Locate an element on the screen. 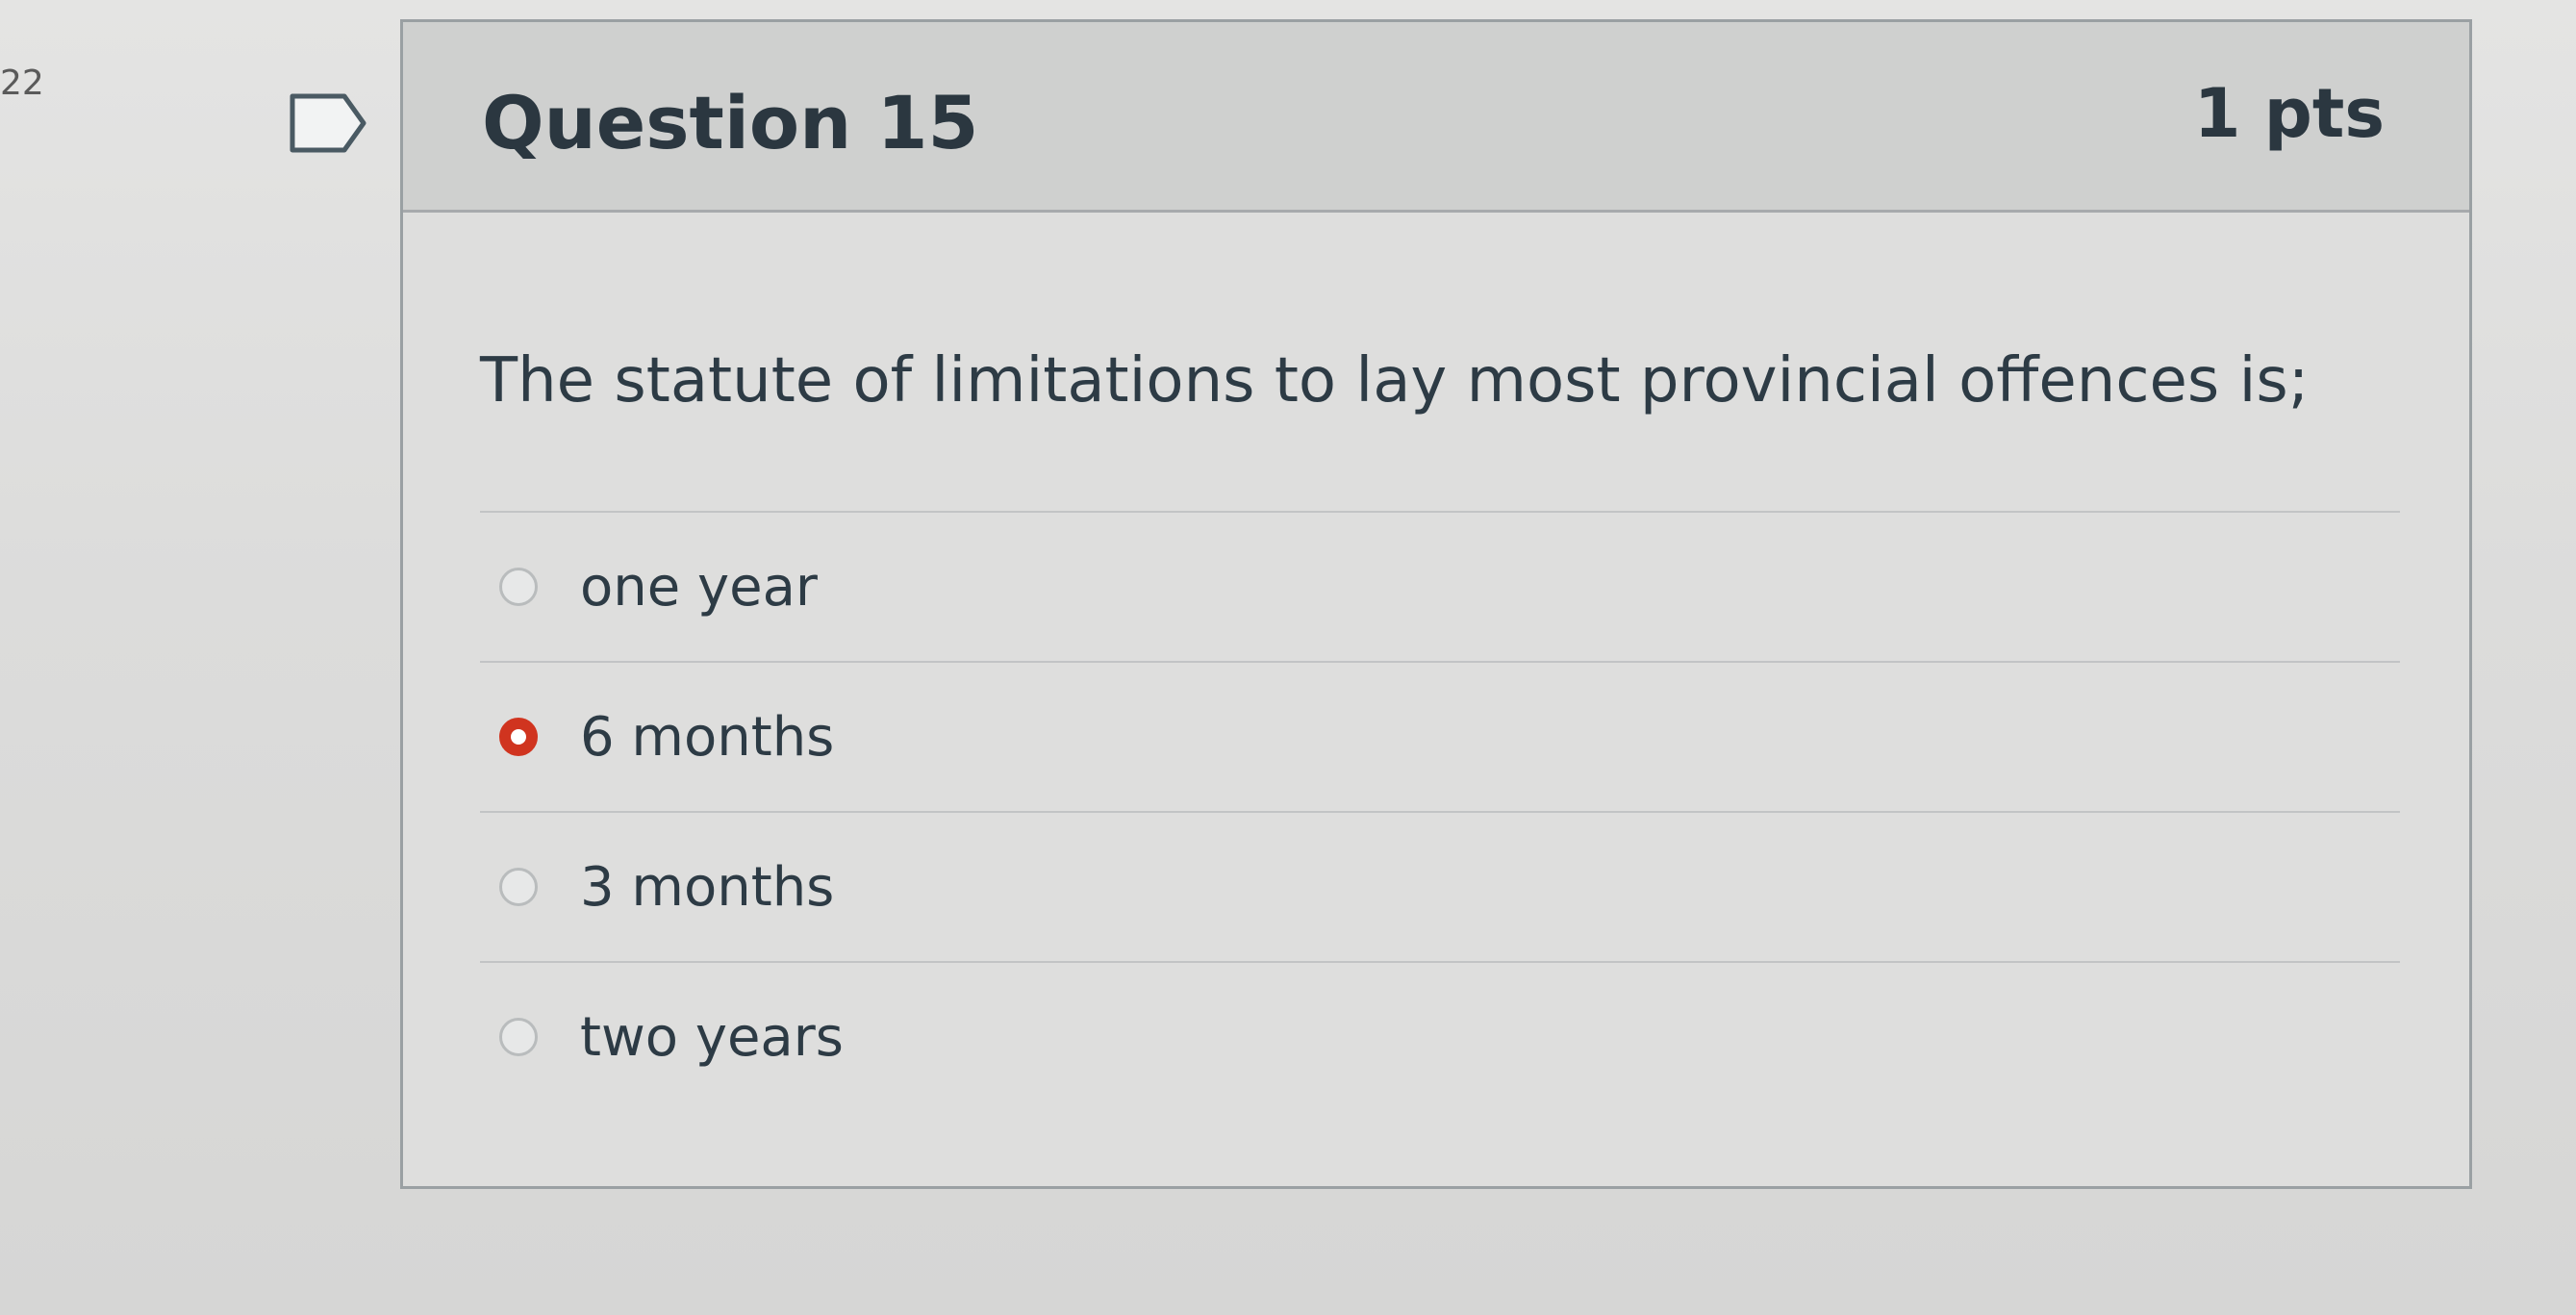  question-title: Question 15 is located at coordinates (730, 122).